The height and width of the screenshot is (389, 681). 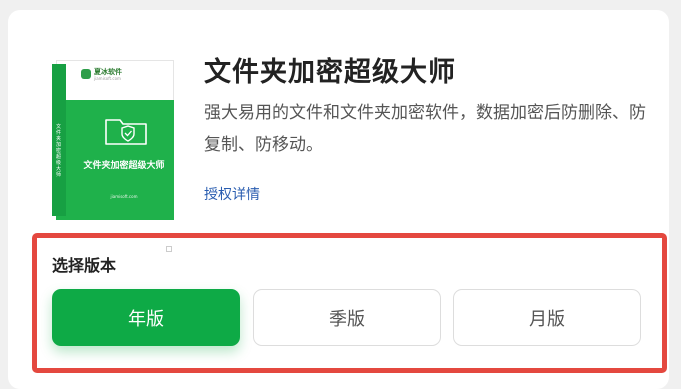 I want to click on version-option-month: 月版, so click(x=547, y=317).